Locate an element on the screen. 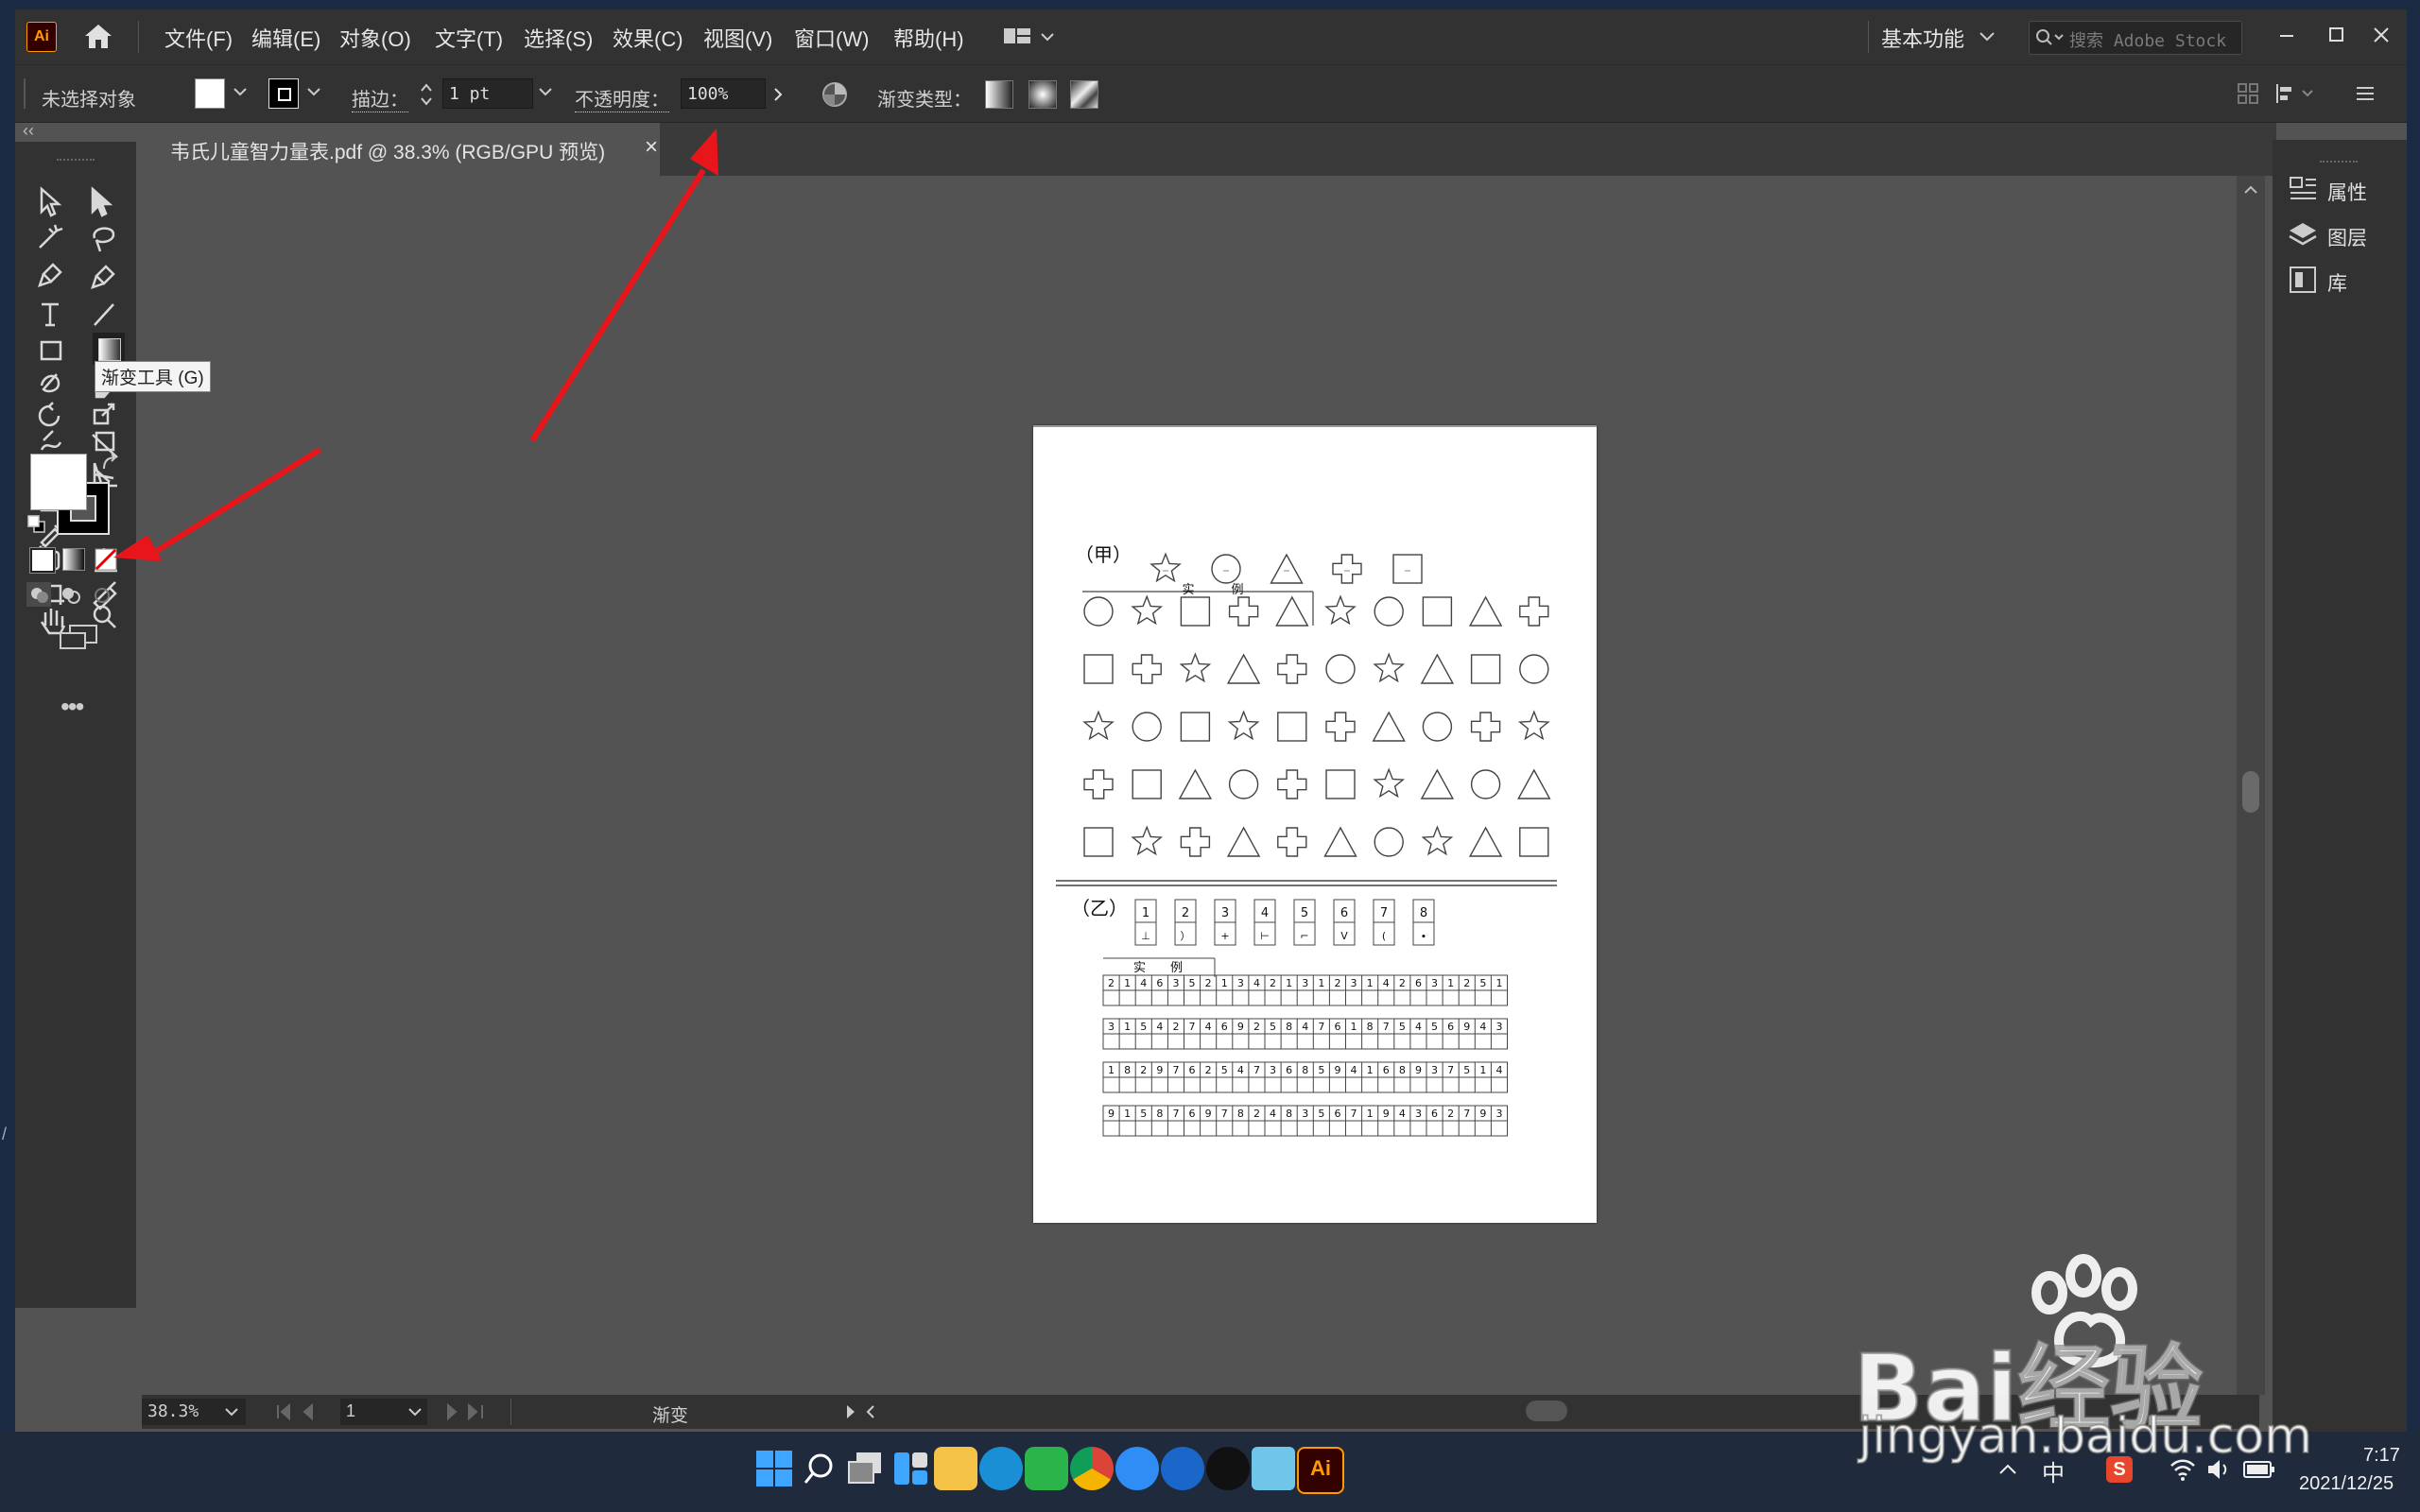 The width and height of the screenshot is (2420, 1512). clock-time: 7:17 is located at coordinates (2381, 1456).